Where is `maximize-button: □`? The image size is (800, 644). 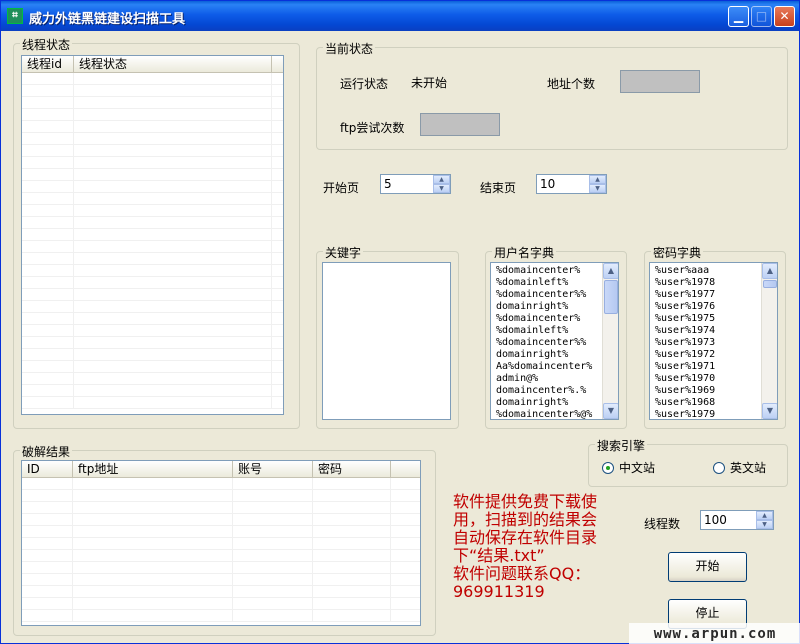
maximize-button: □ is located at coordinates (761, 16).